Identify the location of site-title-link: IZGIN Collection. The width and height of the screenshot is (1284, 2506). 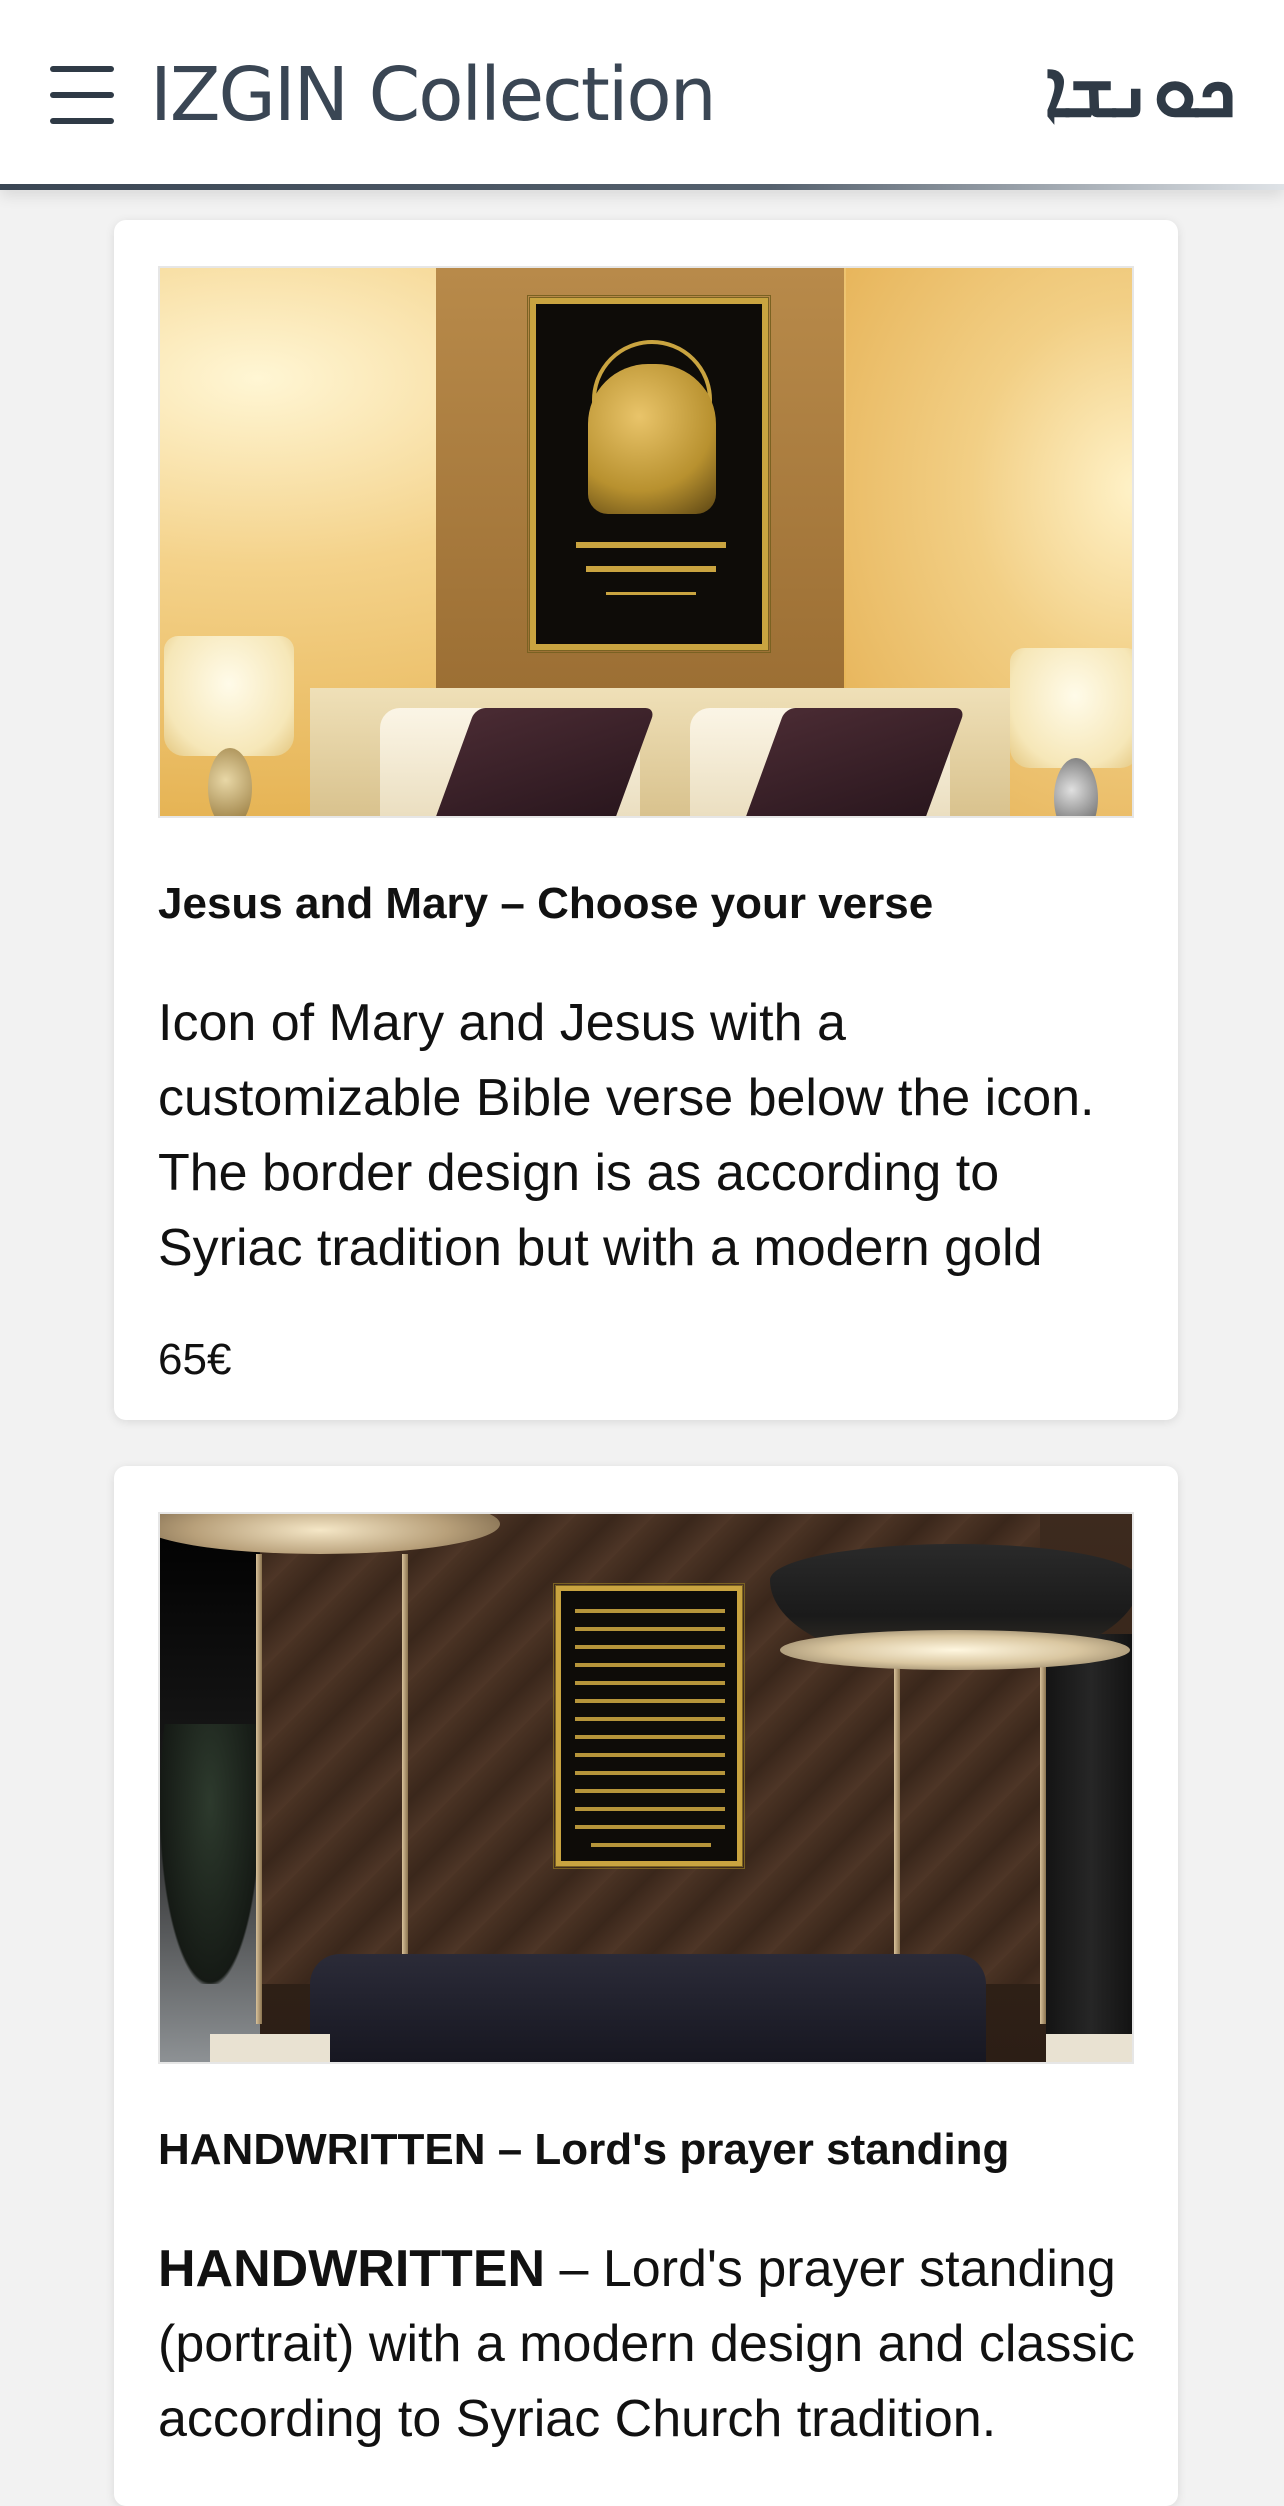
(433, 95).